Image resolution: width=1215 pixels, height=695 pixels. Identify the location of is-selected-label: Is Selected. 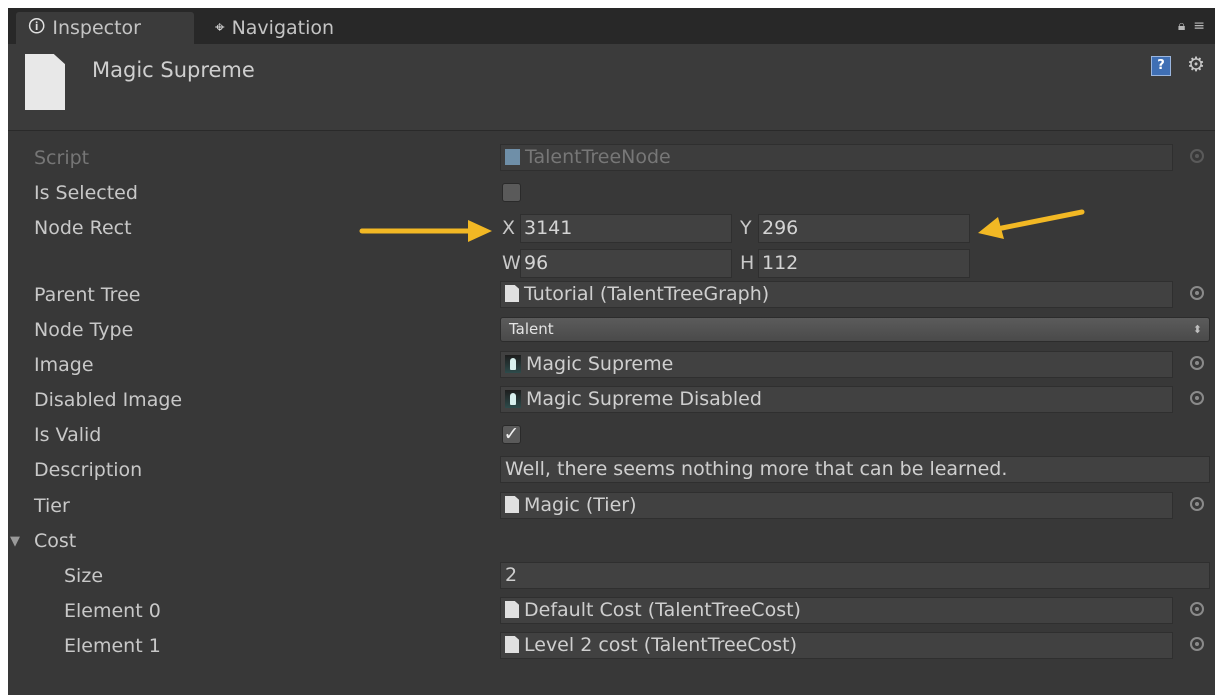
(86, 193).